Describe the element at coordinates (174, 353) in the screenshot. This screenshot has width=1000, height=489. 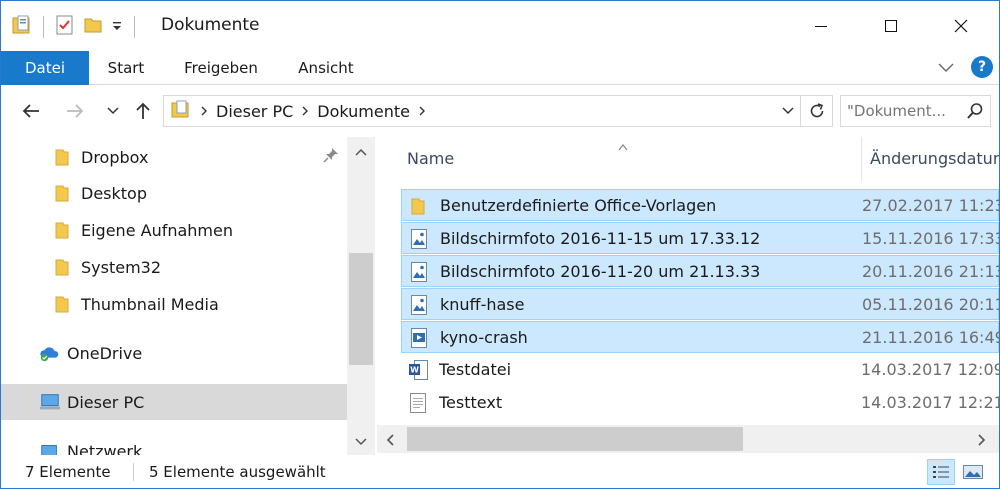
I see `nav-item-onedrive: OneDrive` at that location.